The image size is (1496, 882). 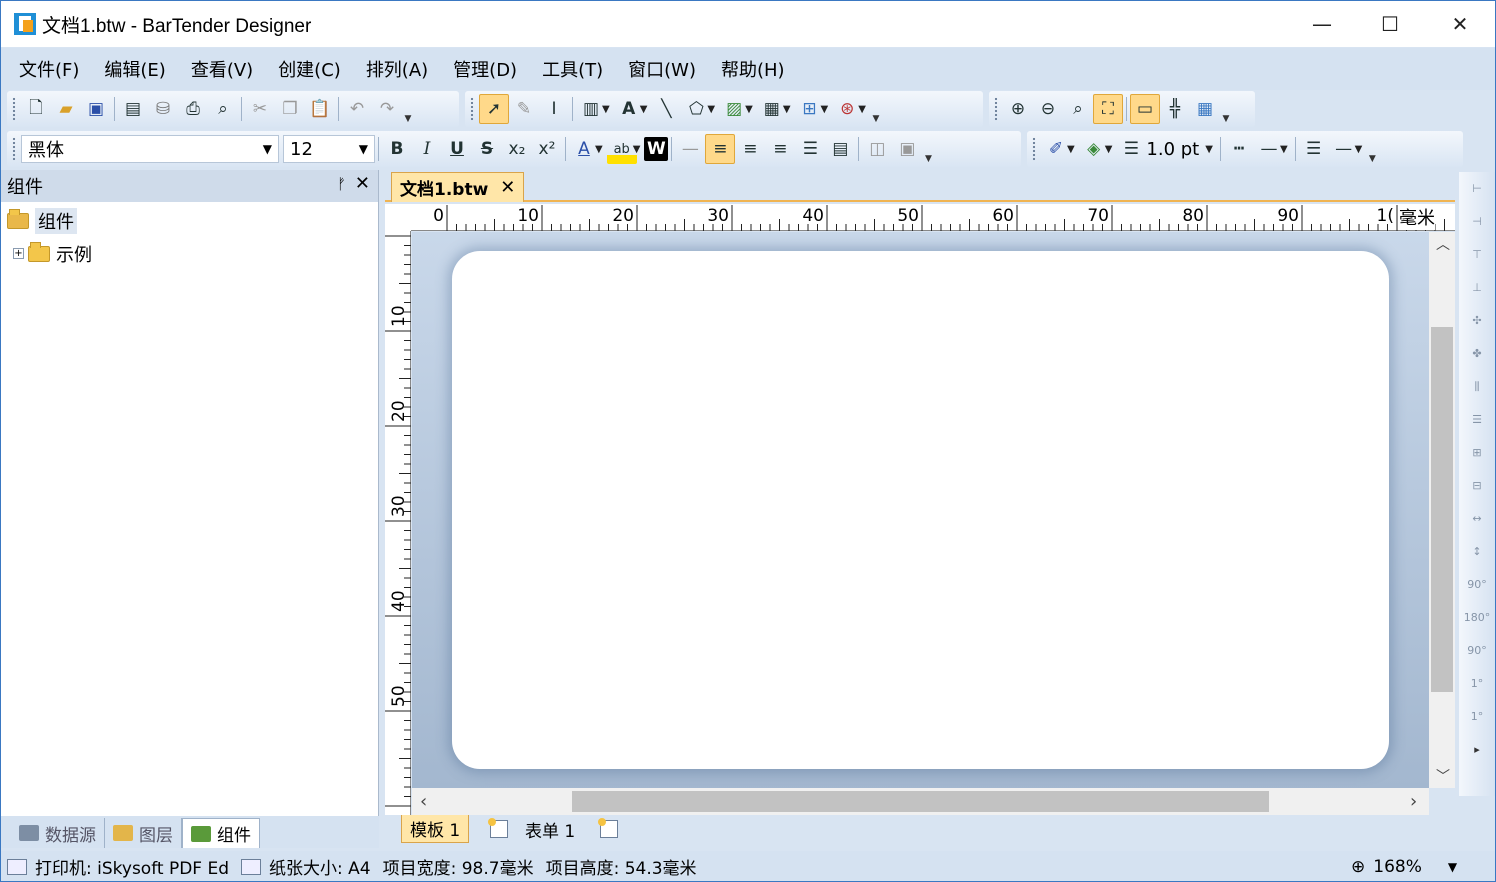 I want to click on menu-view: 查看(V), so click(x=222, y=69).